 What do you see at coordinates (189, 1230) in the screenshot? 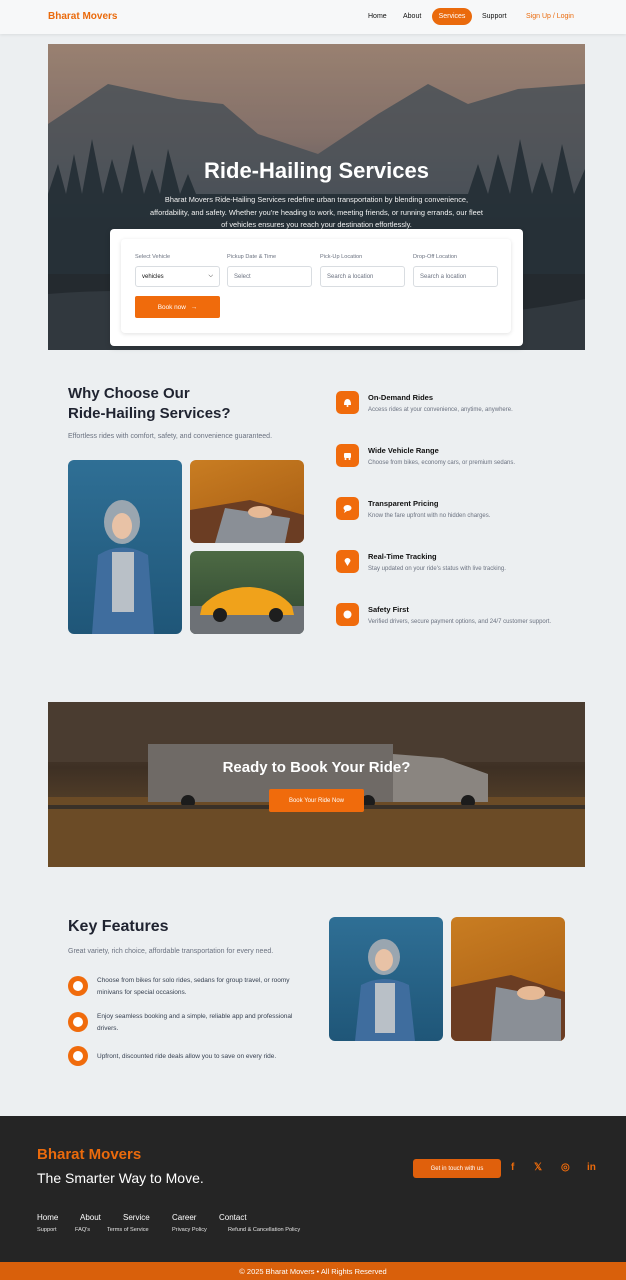
I see `footer-link-privacy: Privacy Policy` at bounding box center [189, 1230].